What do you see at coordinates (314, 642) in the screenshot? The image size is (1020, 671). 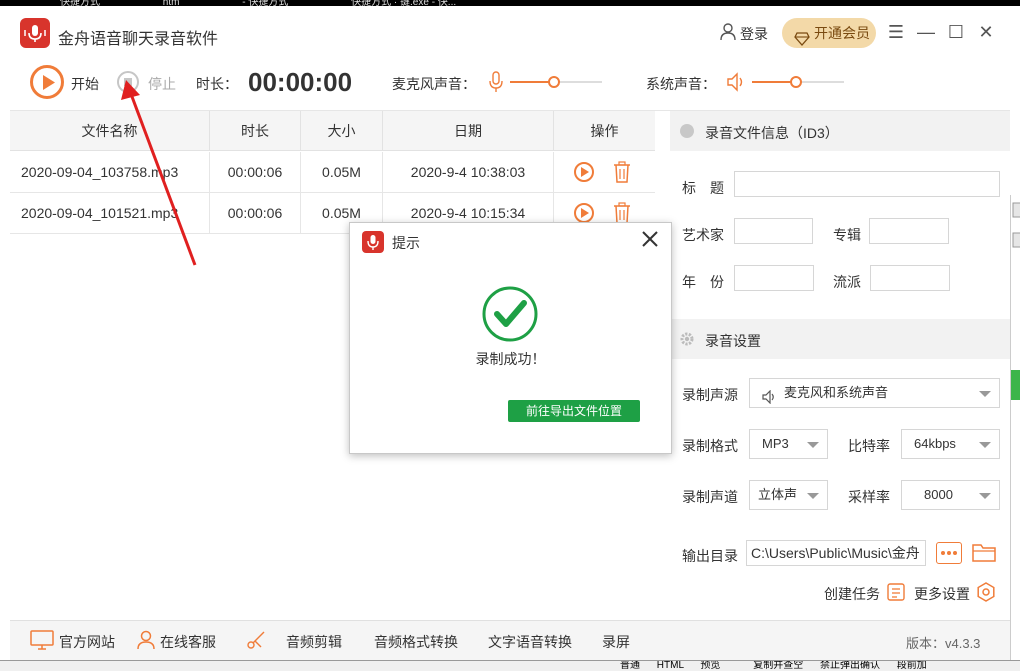 I see `audio-cut-link: 音频剪辑` at bounding box center [314, 642].